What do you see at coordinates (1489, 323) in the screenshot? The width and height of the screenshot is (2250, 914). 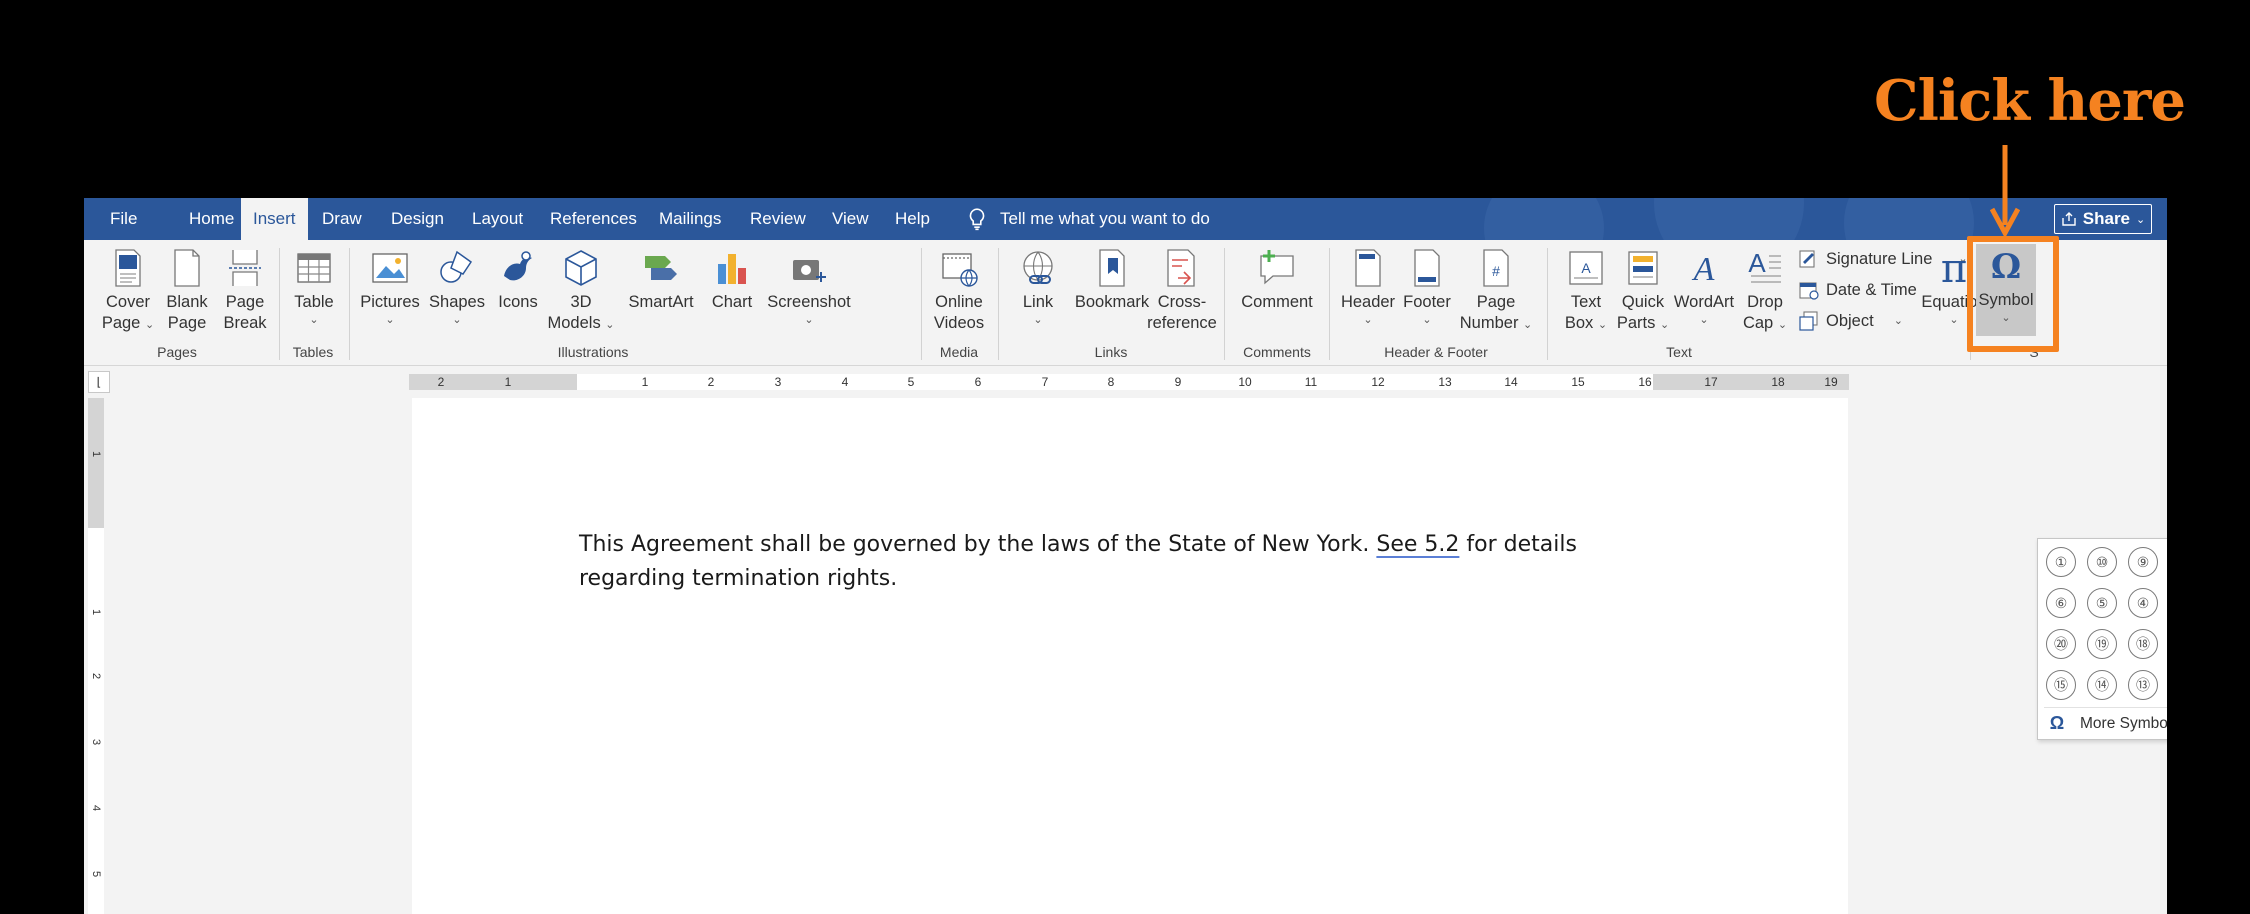 I see `page-number-label-2-text: Number` at bounding box center [1489, 323].